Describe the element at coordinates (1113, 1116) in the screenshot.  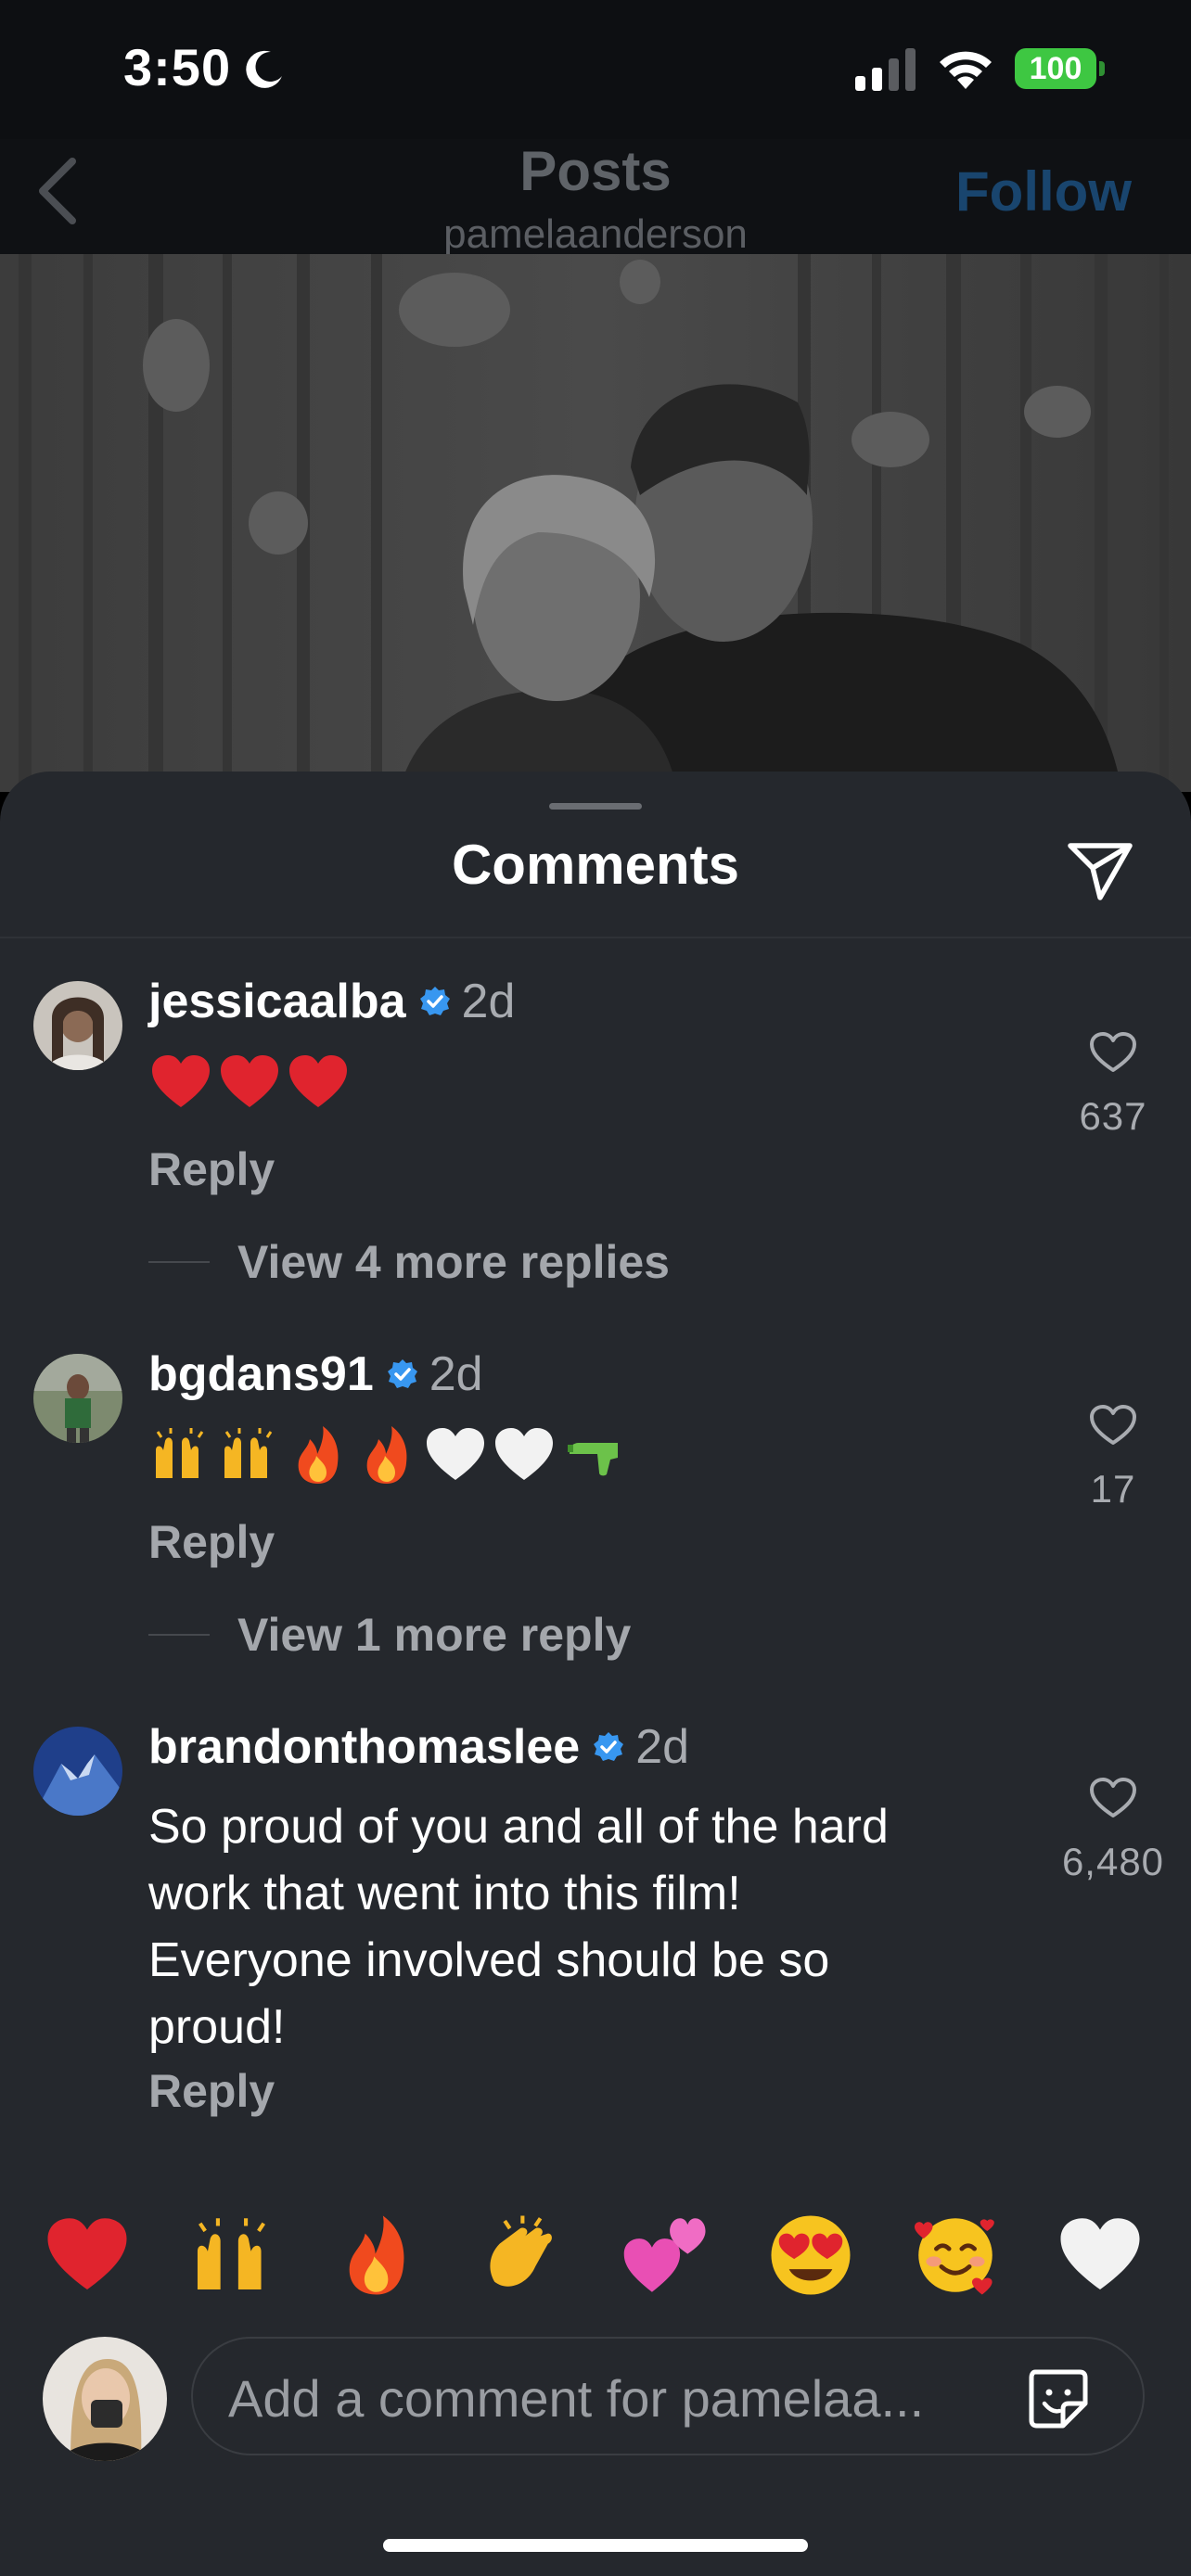
I see `like-count: 637` at that location.